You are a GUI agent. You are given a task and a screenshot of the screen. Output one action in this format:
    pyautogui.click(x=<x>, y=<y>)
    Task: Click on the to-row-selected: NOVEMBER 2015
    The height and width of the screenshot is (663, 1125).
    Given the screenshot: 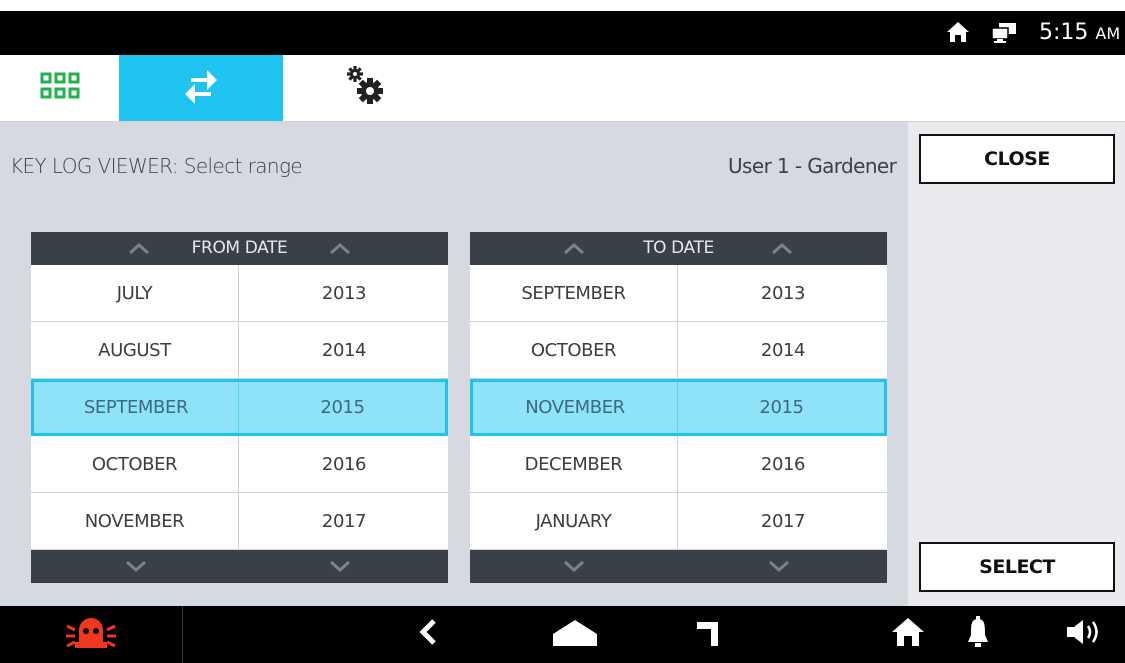 What is the action you would take?
    pyautogui.click(x=678, y=407)
    